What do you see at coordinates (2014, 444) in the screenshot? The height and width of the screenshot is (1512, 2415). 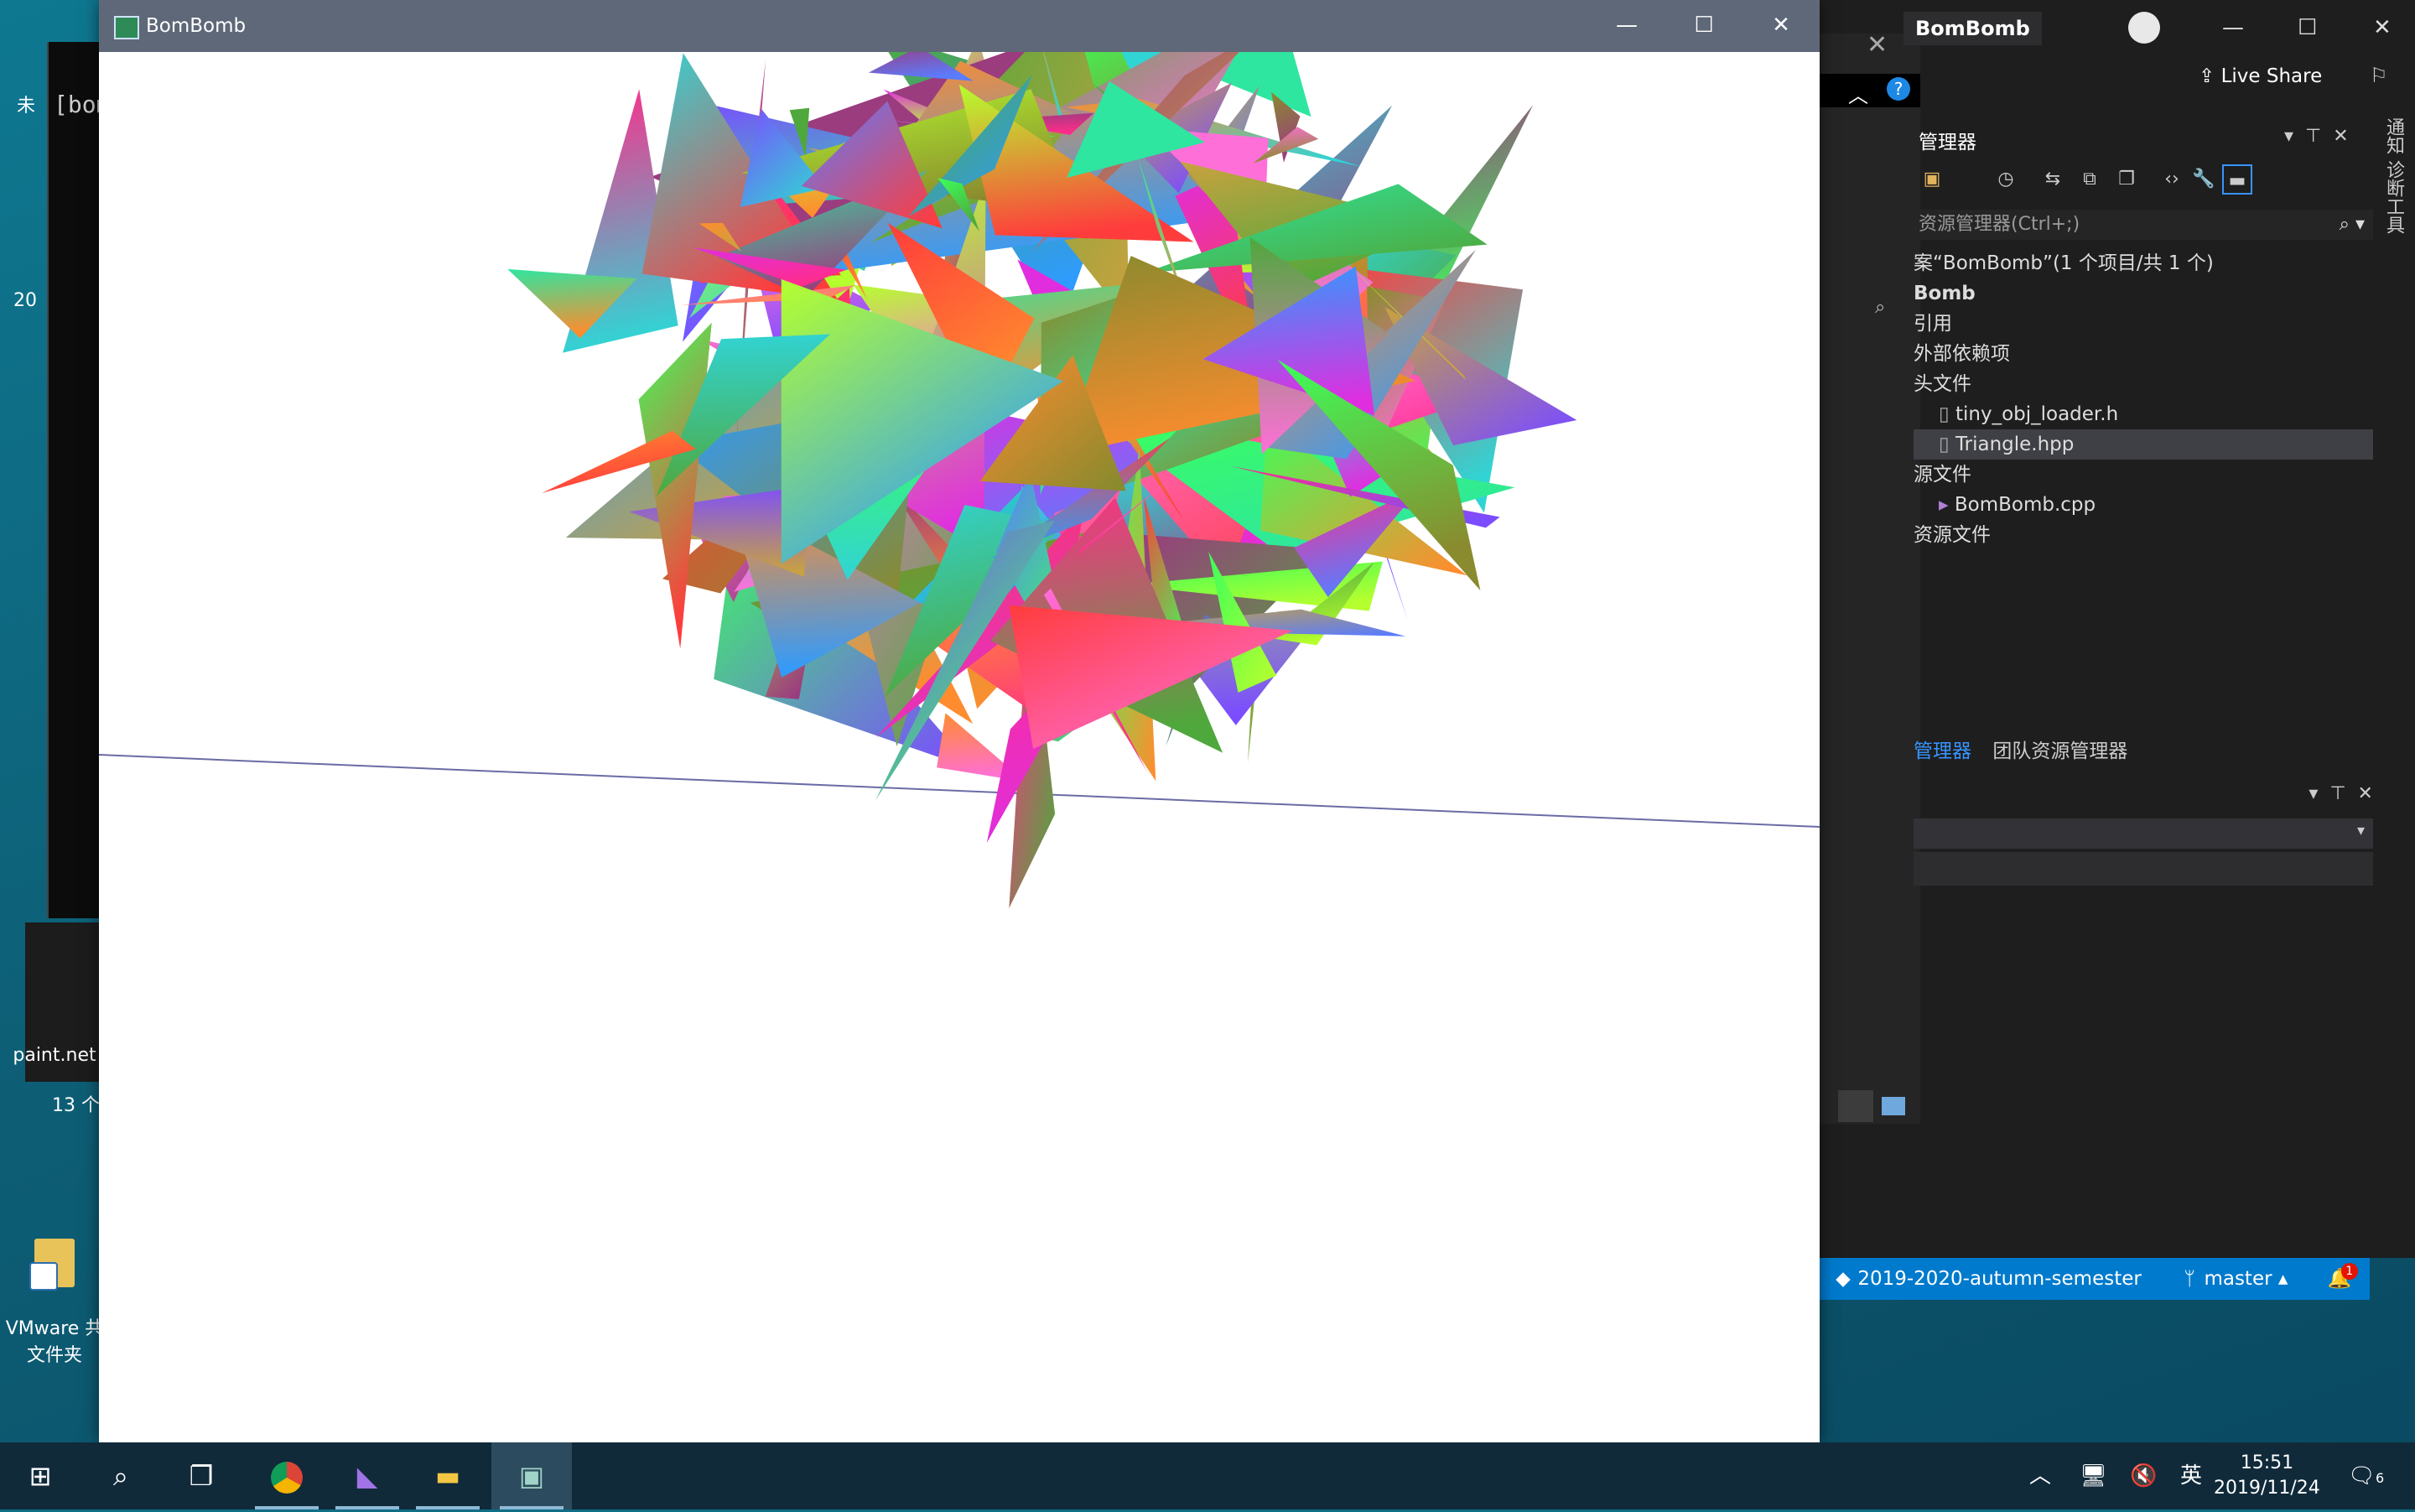 I see `tree-label: Triangle.hpp` at bounding box center [2014, 444].